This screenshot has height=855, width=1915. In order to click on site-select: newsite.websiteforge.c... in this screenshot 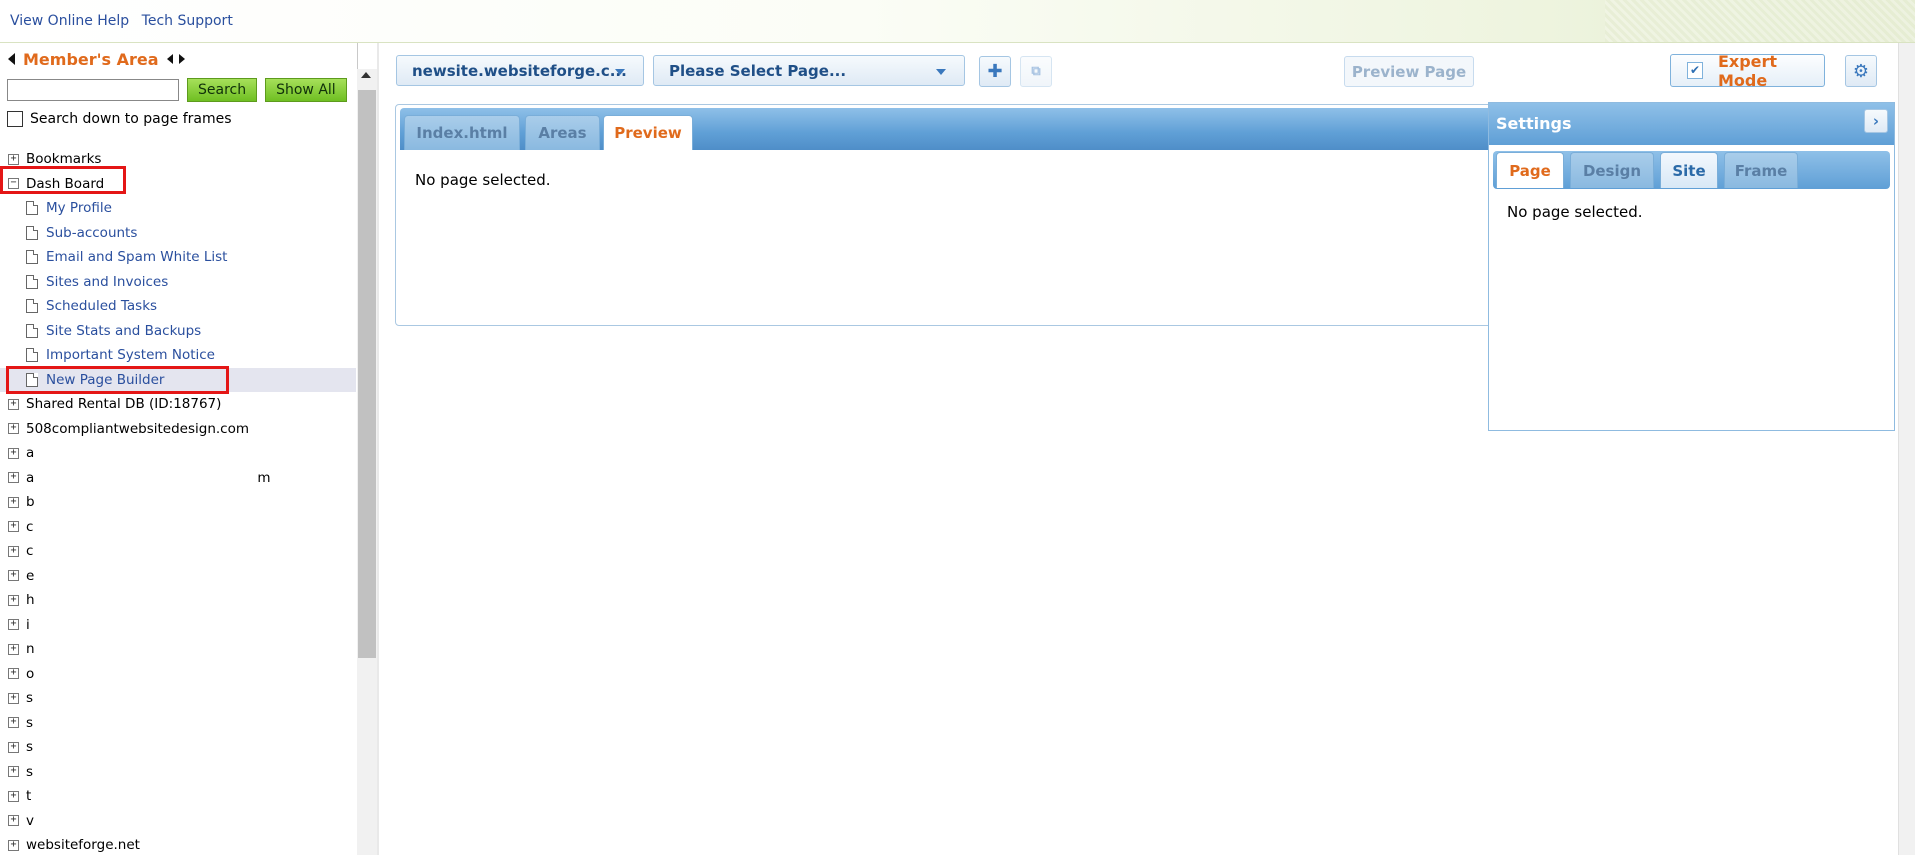, I will do `click(520, 70)`.